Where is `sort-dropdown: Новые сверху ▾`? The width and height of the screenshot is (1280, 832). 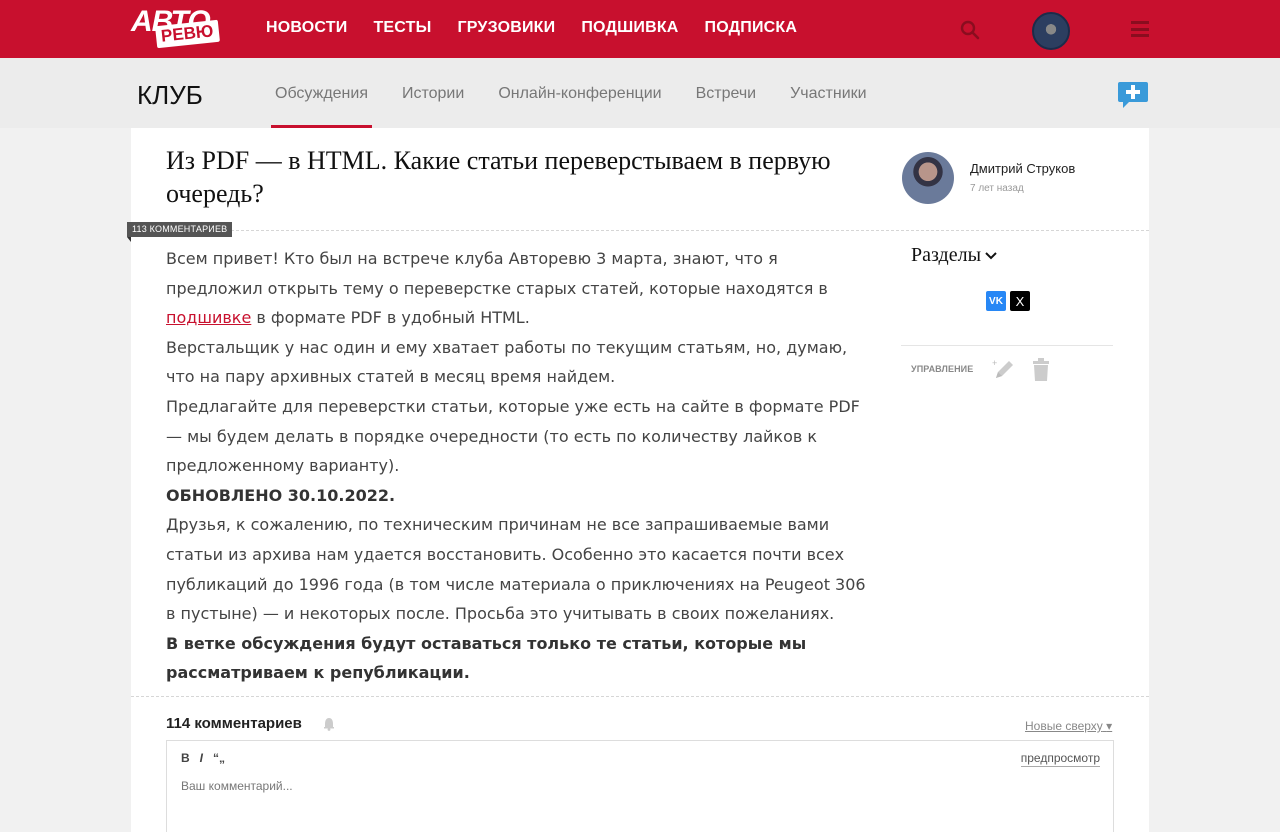 sort-dropdown: Новые сверху ▾ is located at coordinates (1068, 726).